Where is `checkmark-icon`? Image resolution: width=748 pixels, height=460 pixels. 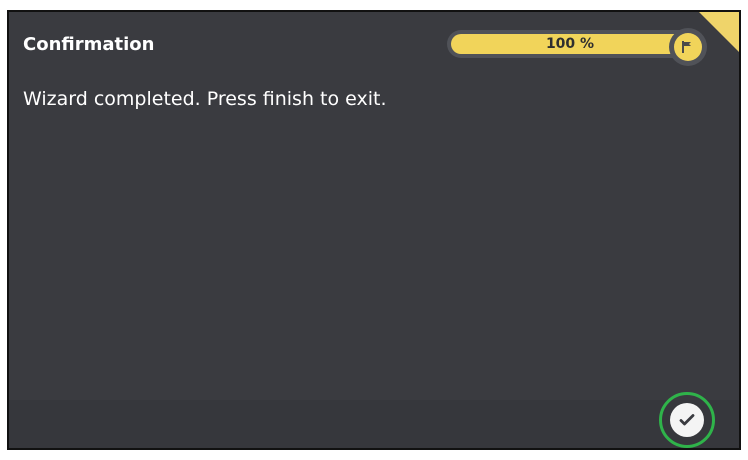 checkmark-icon is located at coordinates (687, 420).